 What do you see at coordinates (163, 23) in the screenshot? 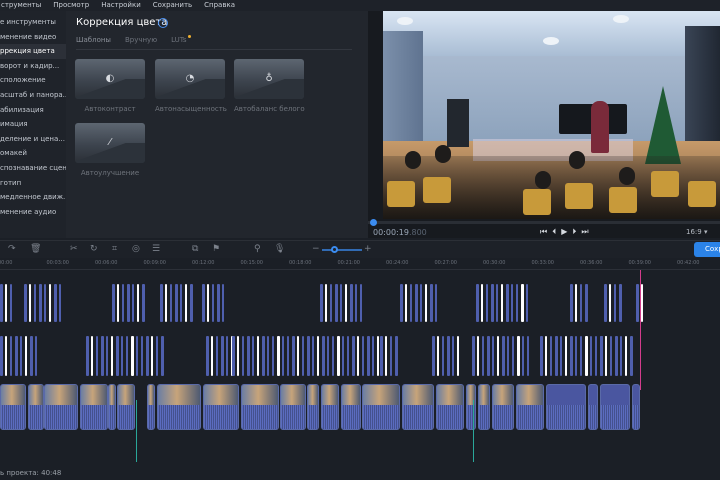
I see `help-icon: ?` at bounding box center [163, 23].